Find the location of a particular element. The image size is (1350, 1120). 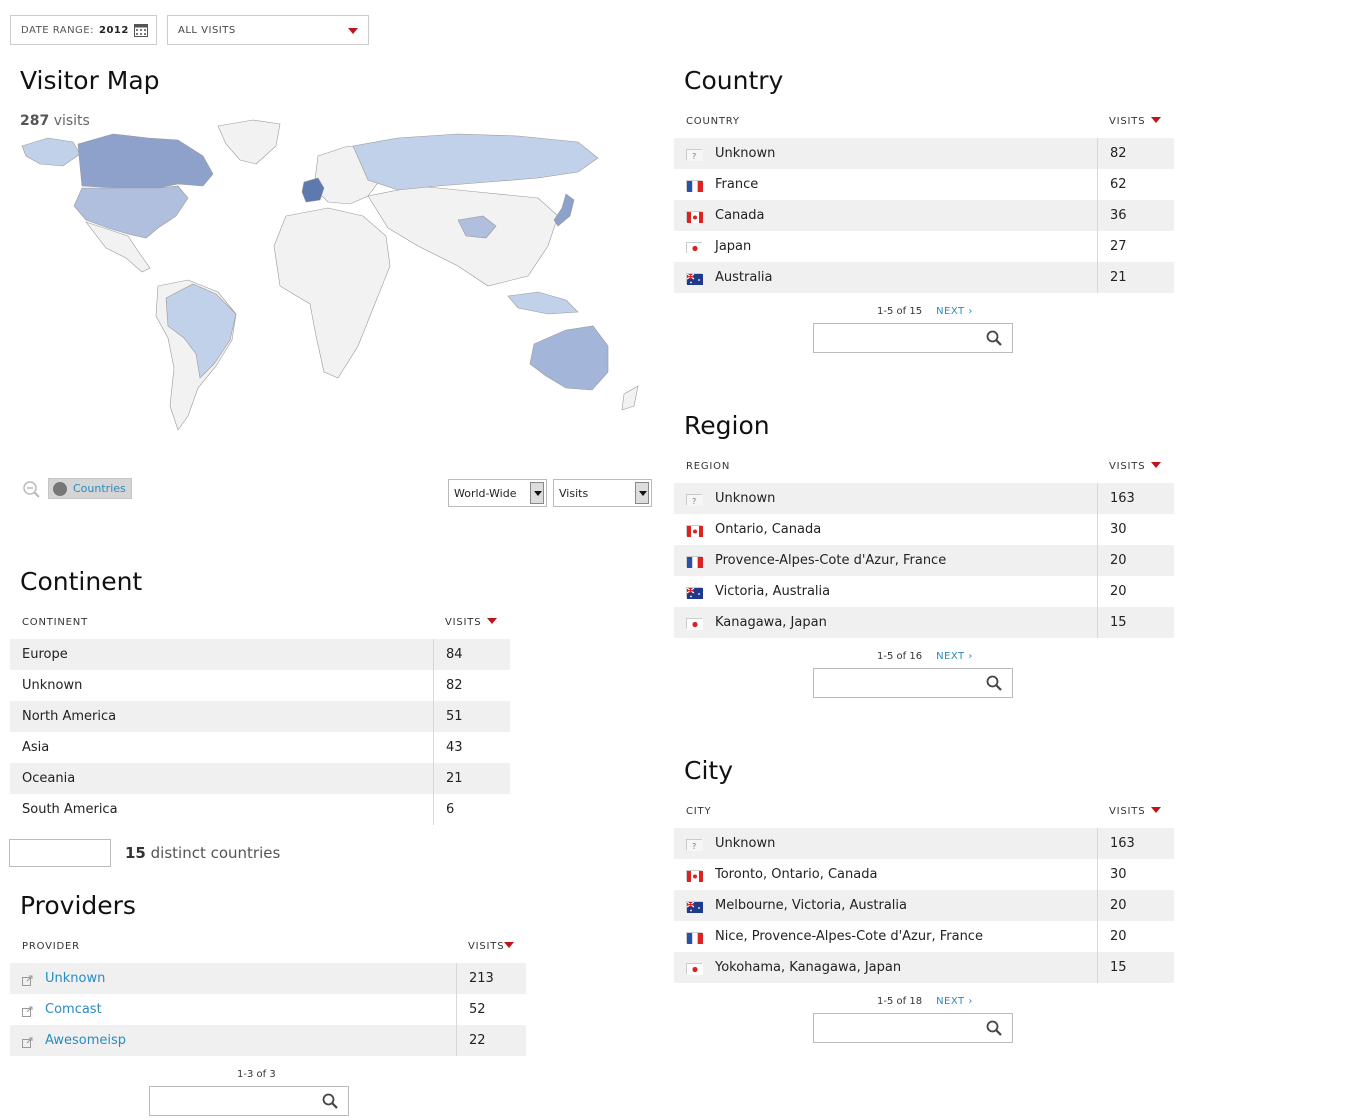

row-label: Canada is located at coordinates (740, 215).